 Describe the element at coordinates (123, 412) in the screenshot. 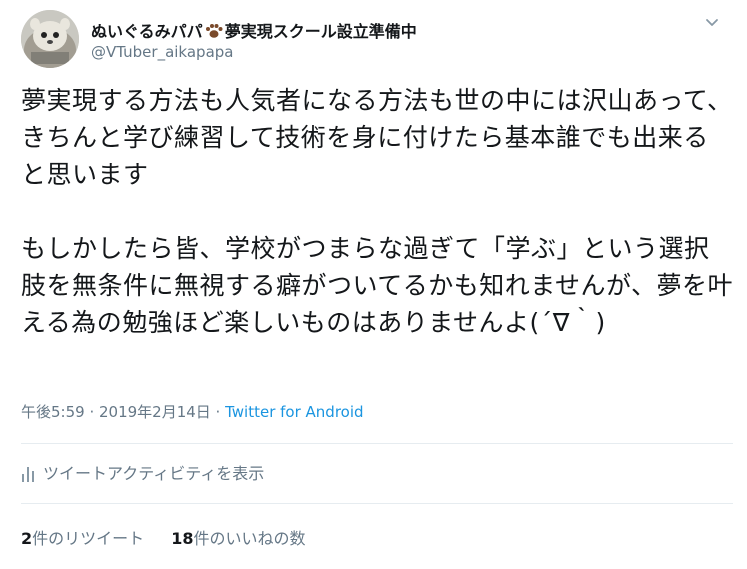

I see `tweet-timestamp: 午後5:59 · 2019年2月14日 ·` at that location.